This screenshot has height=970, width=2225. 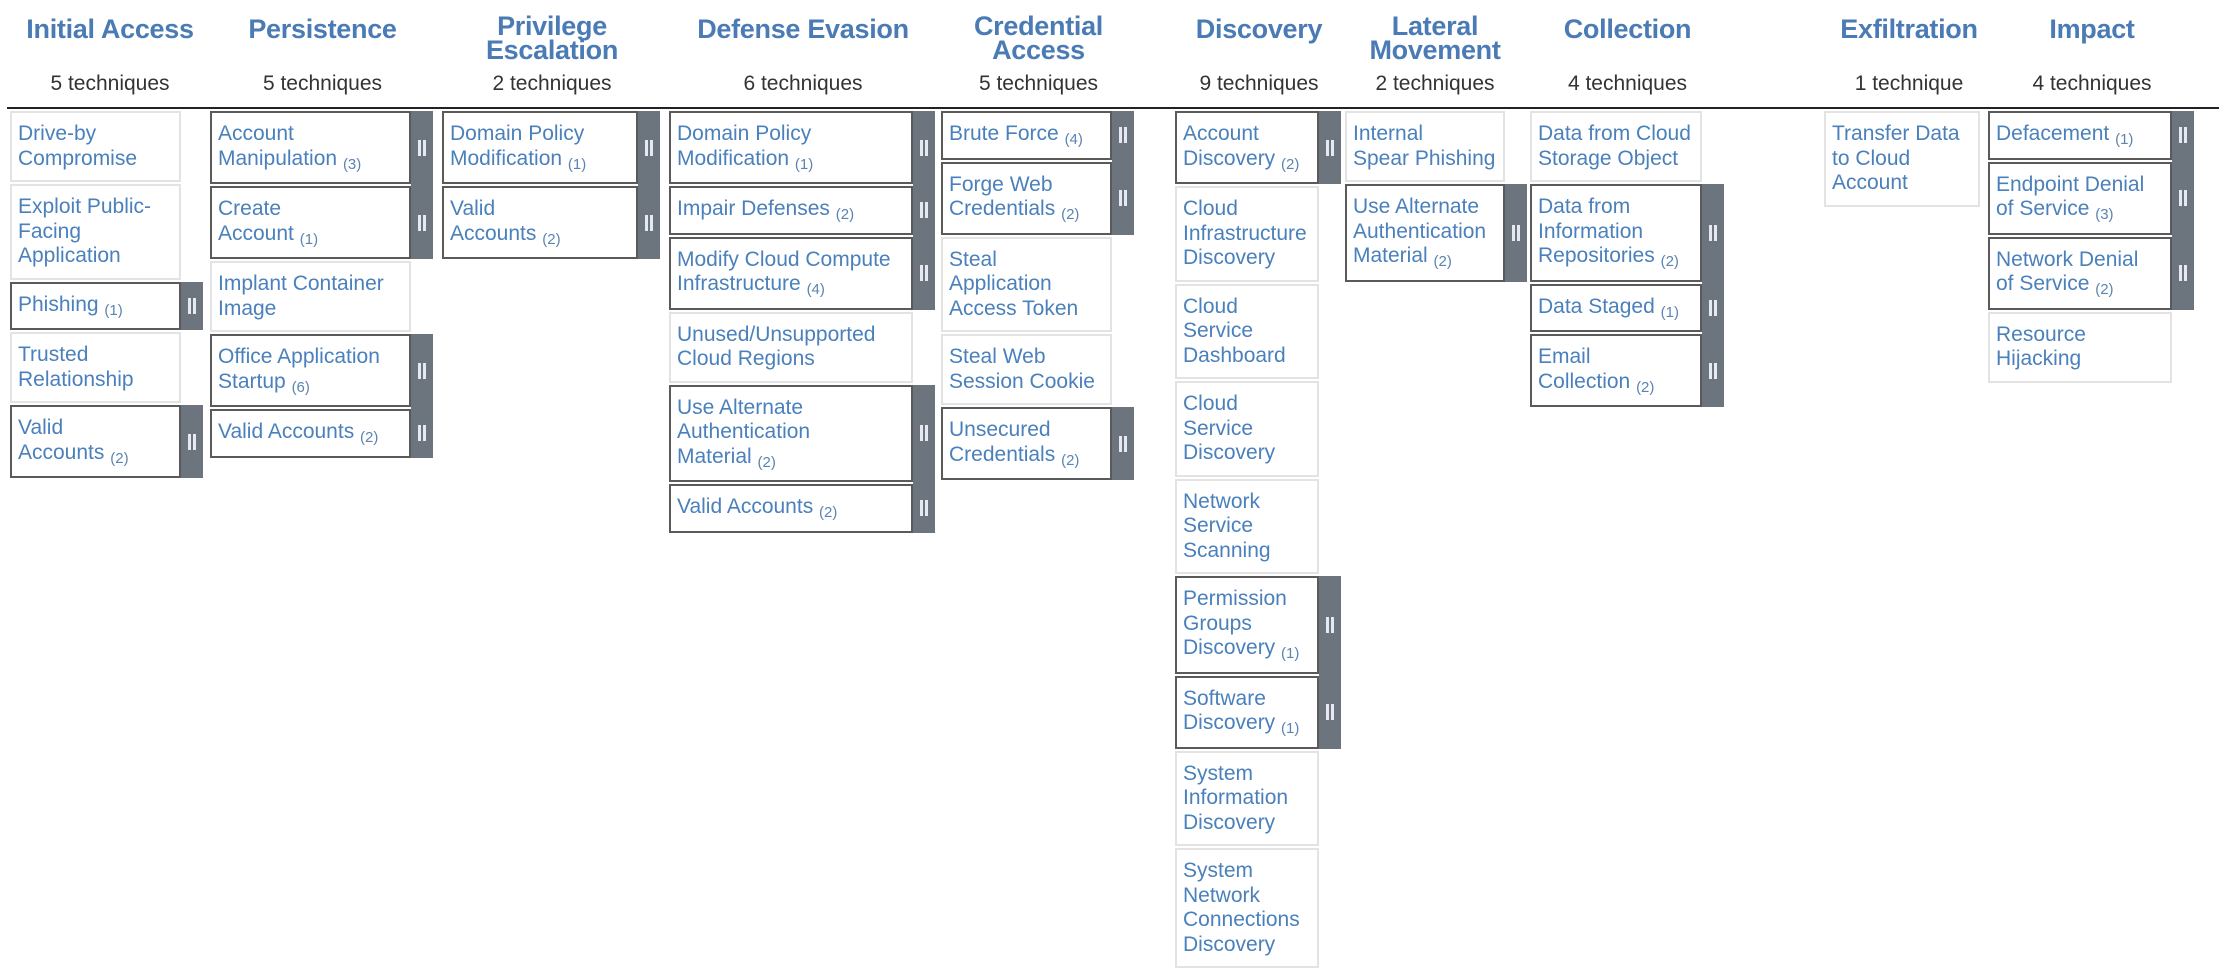 I want to click on technique-cell-modify-cloud-compute-infrastructure: Modify Cloud Compute Infrastructure (4), so click(x=791, y=273).